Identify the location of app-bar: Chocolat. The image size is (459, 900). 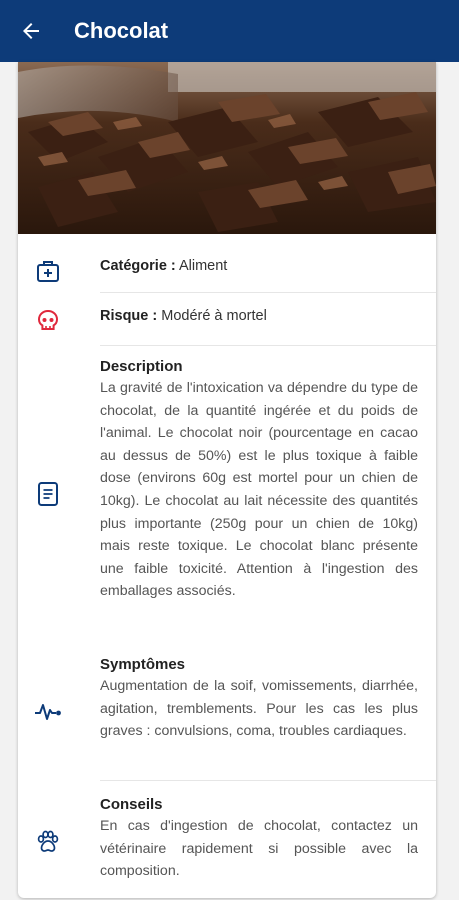
(229, 31).